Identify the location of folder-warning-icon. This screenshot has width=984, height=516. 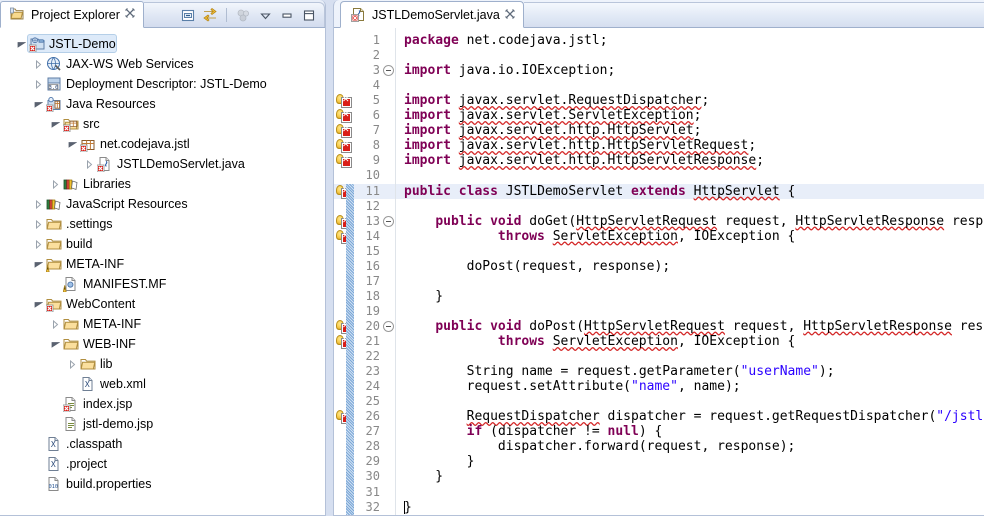
(54, 264).